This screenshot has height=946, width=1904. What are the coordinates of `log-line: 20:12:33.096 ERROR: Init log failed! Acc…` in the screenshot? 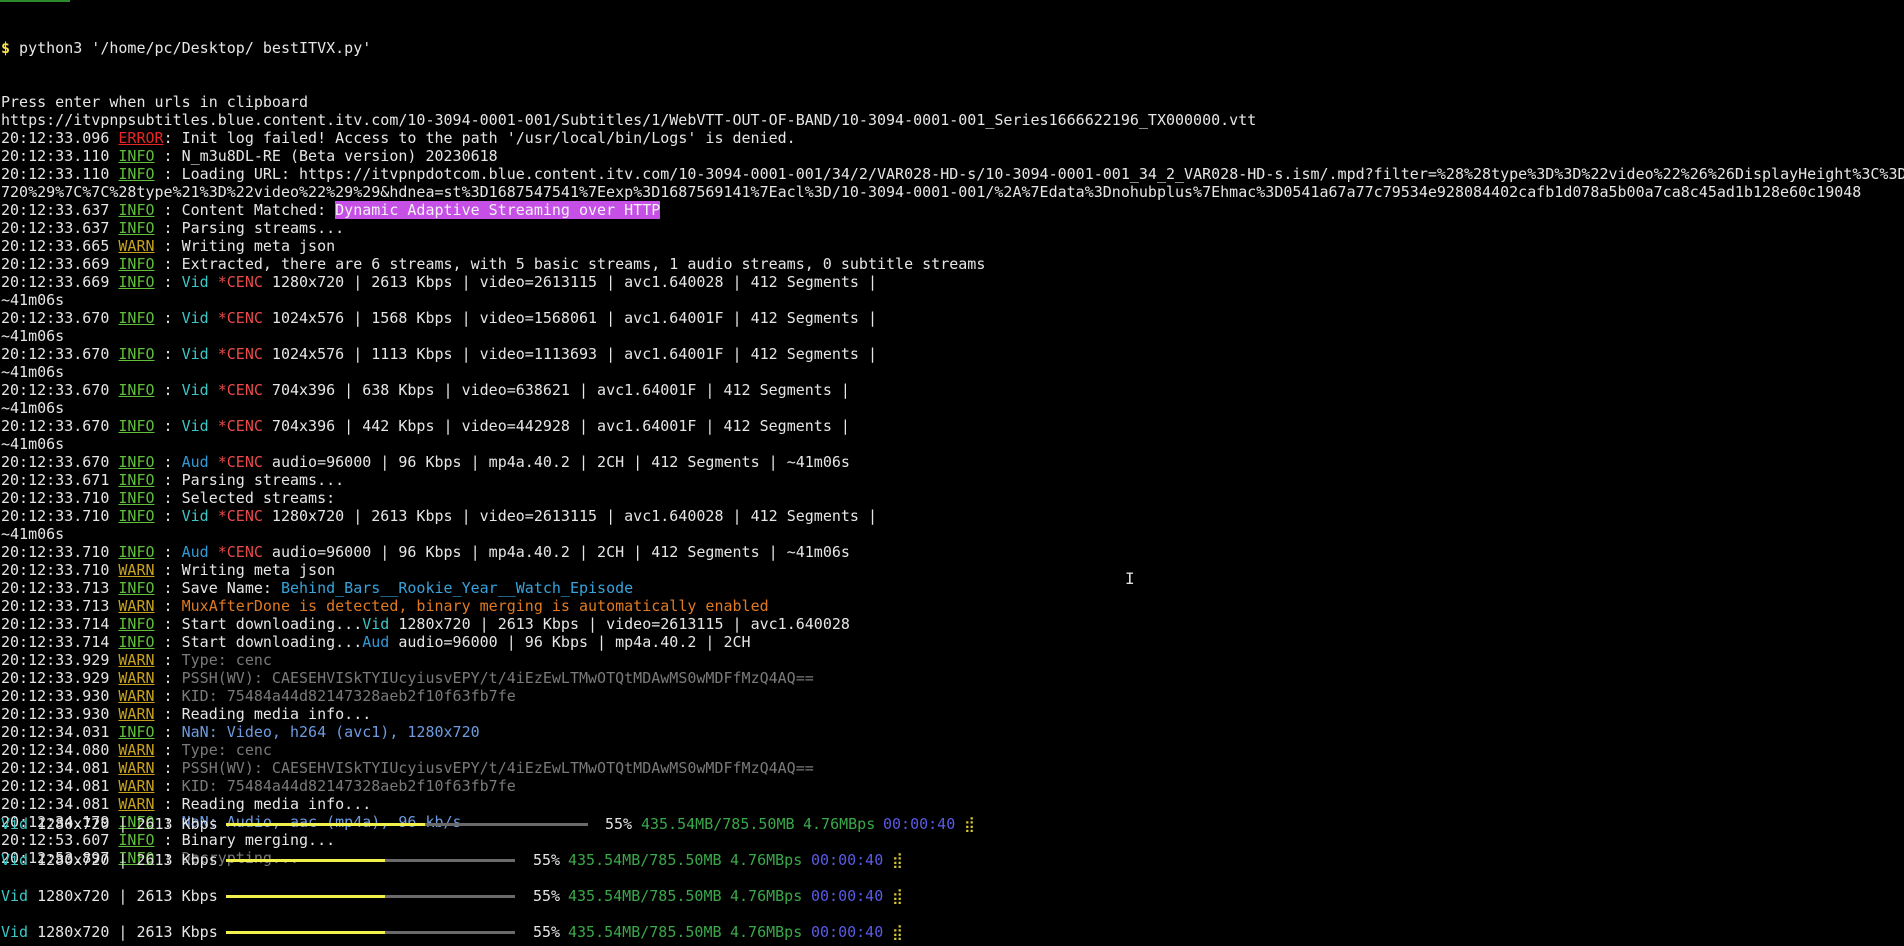 It's located at (952, 138).